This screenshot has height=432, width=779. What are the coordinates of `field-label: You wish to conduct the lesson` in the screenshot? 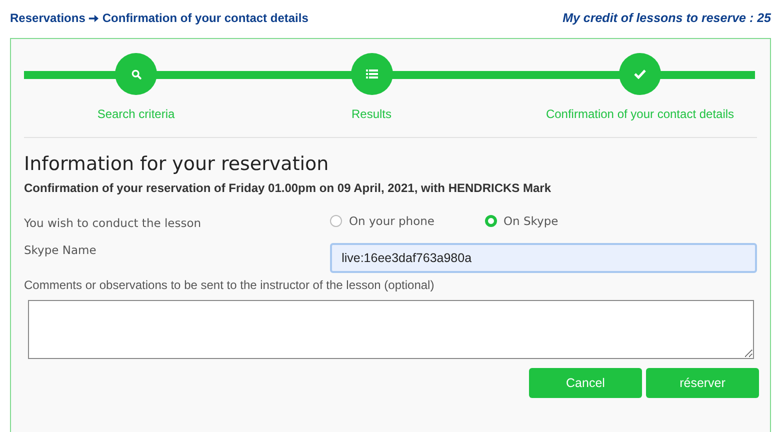 It's located at (113, 222).